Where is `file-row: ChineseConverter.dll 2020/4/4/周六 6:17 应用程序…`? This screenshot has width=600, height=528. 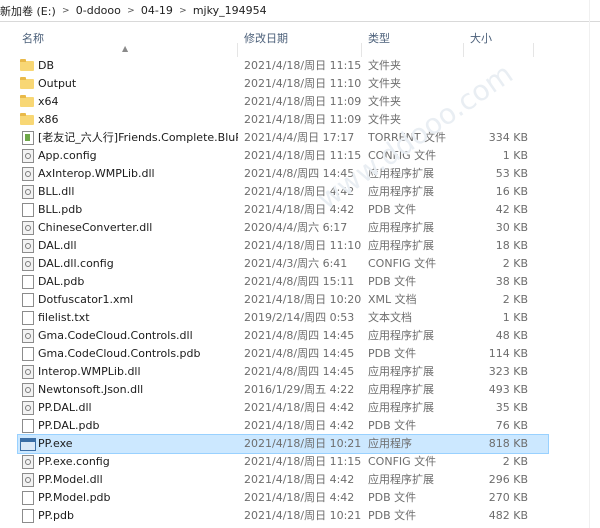 file-row: ChineseConverter.dll 2020/4/4/周六 6:17 应用程序… is located at coordinates (283, 228).